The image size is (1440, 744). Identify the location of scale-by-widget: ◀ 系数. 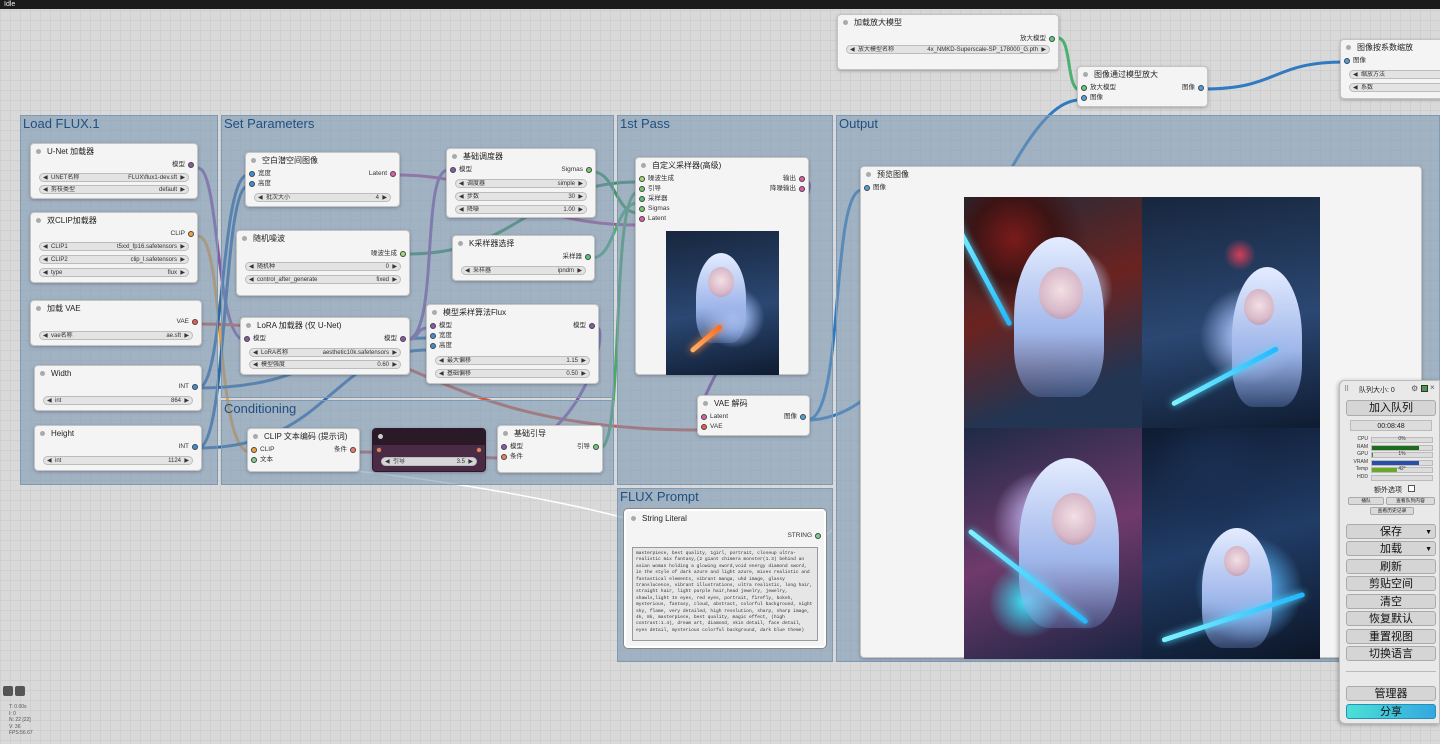
(1394, 87).